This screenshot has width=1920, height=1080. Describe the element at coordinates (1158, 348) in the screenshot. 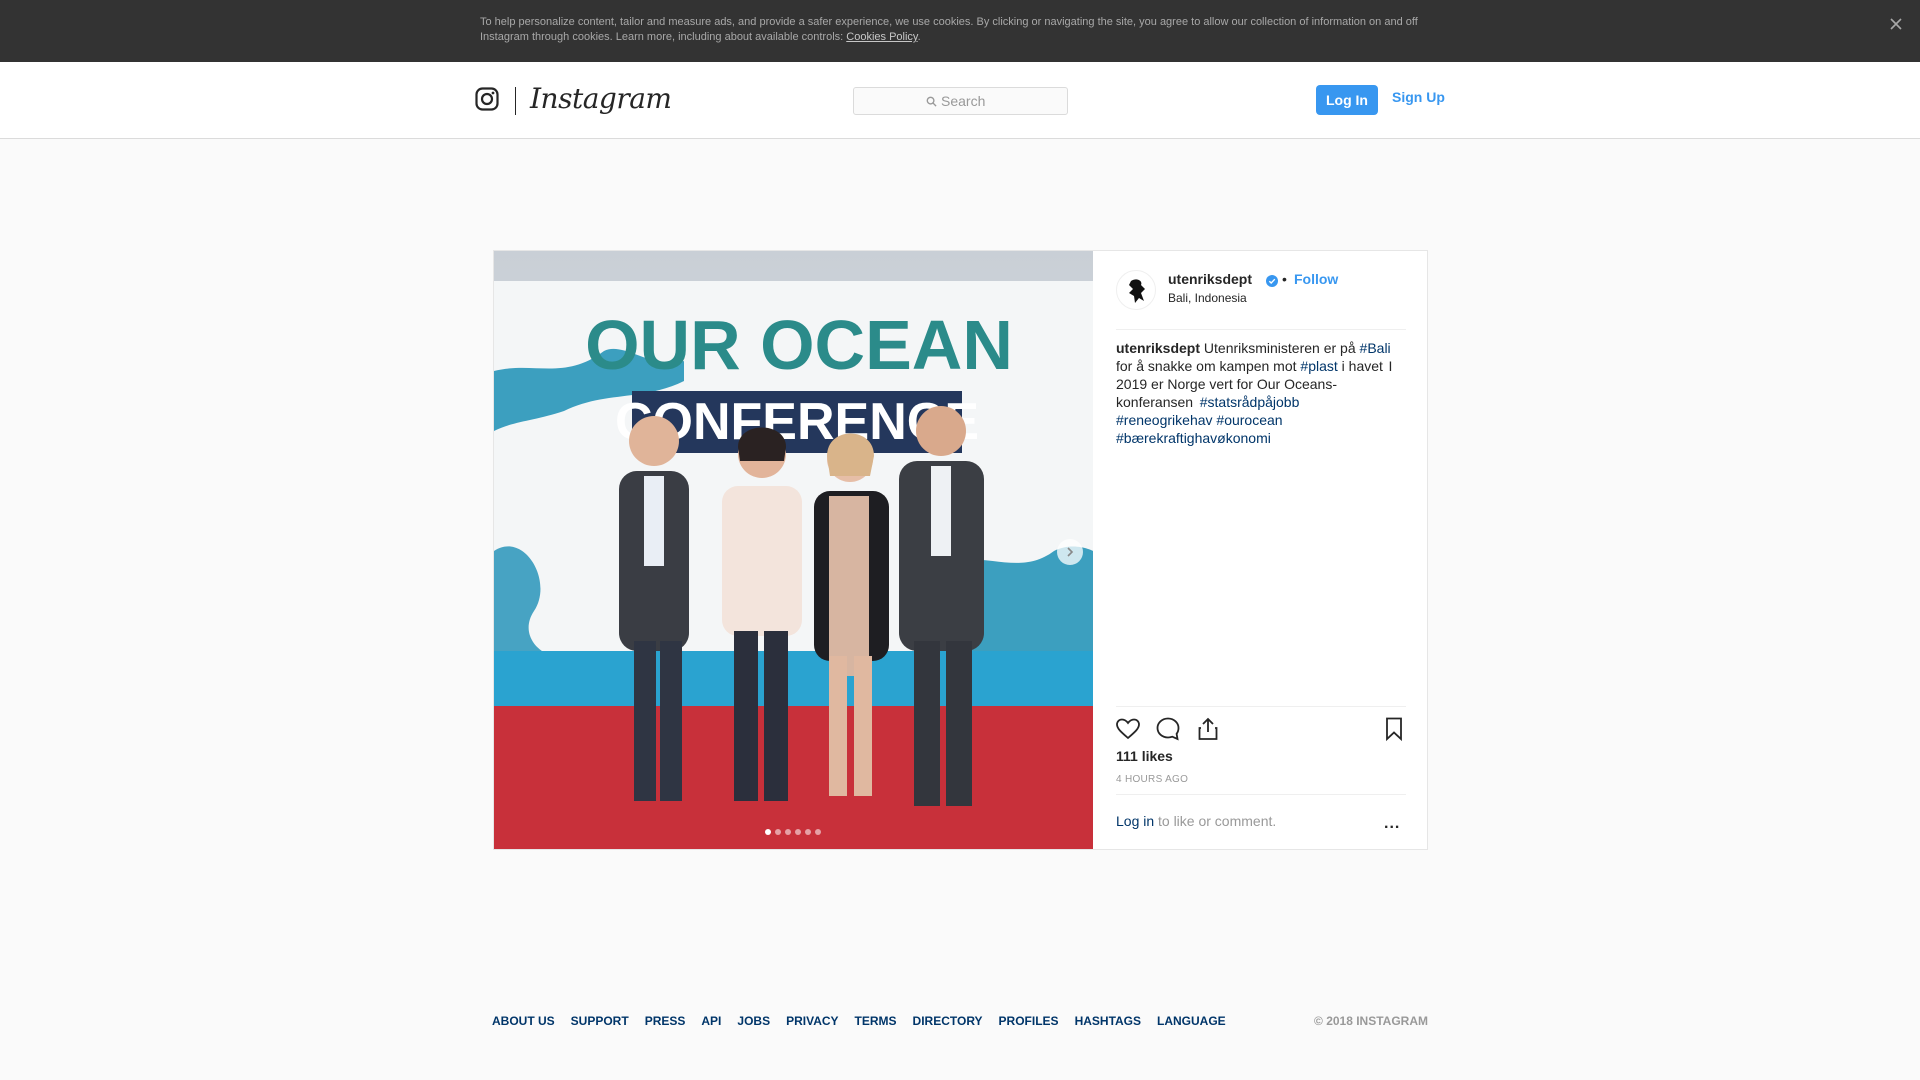

I see `caption-author: utenriksdept` at that location.